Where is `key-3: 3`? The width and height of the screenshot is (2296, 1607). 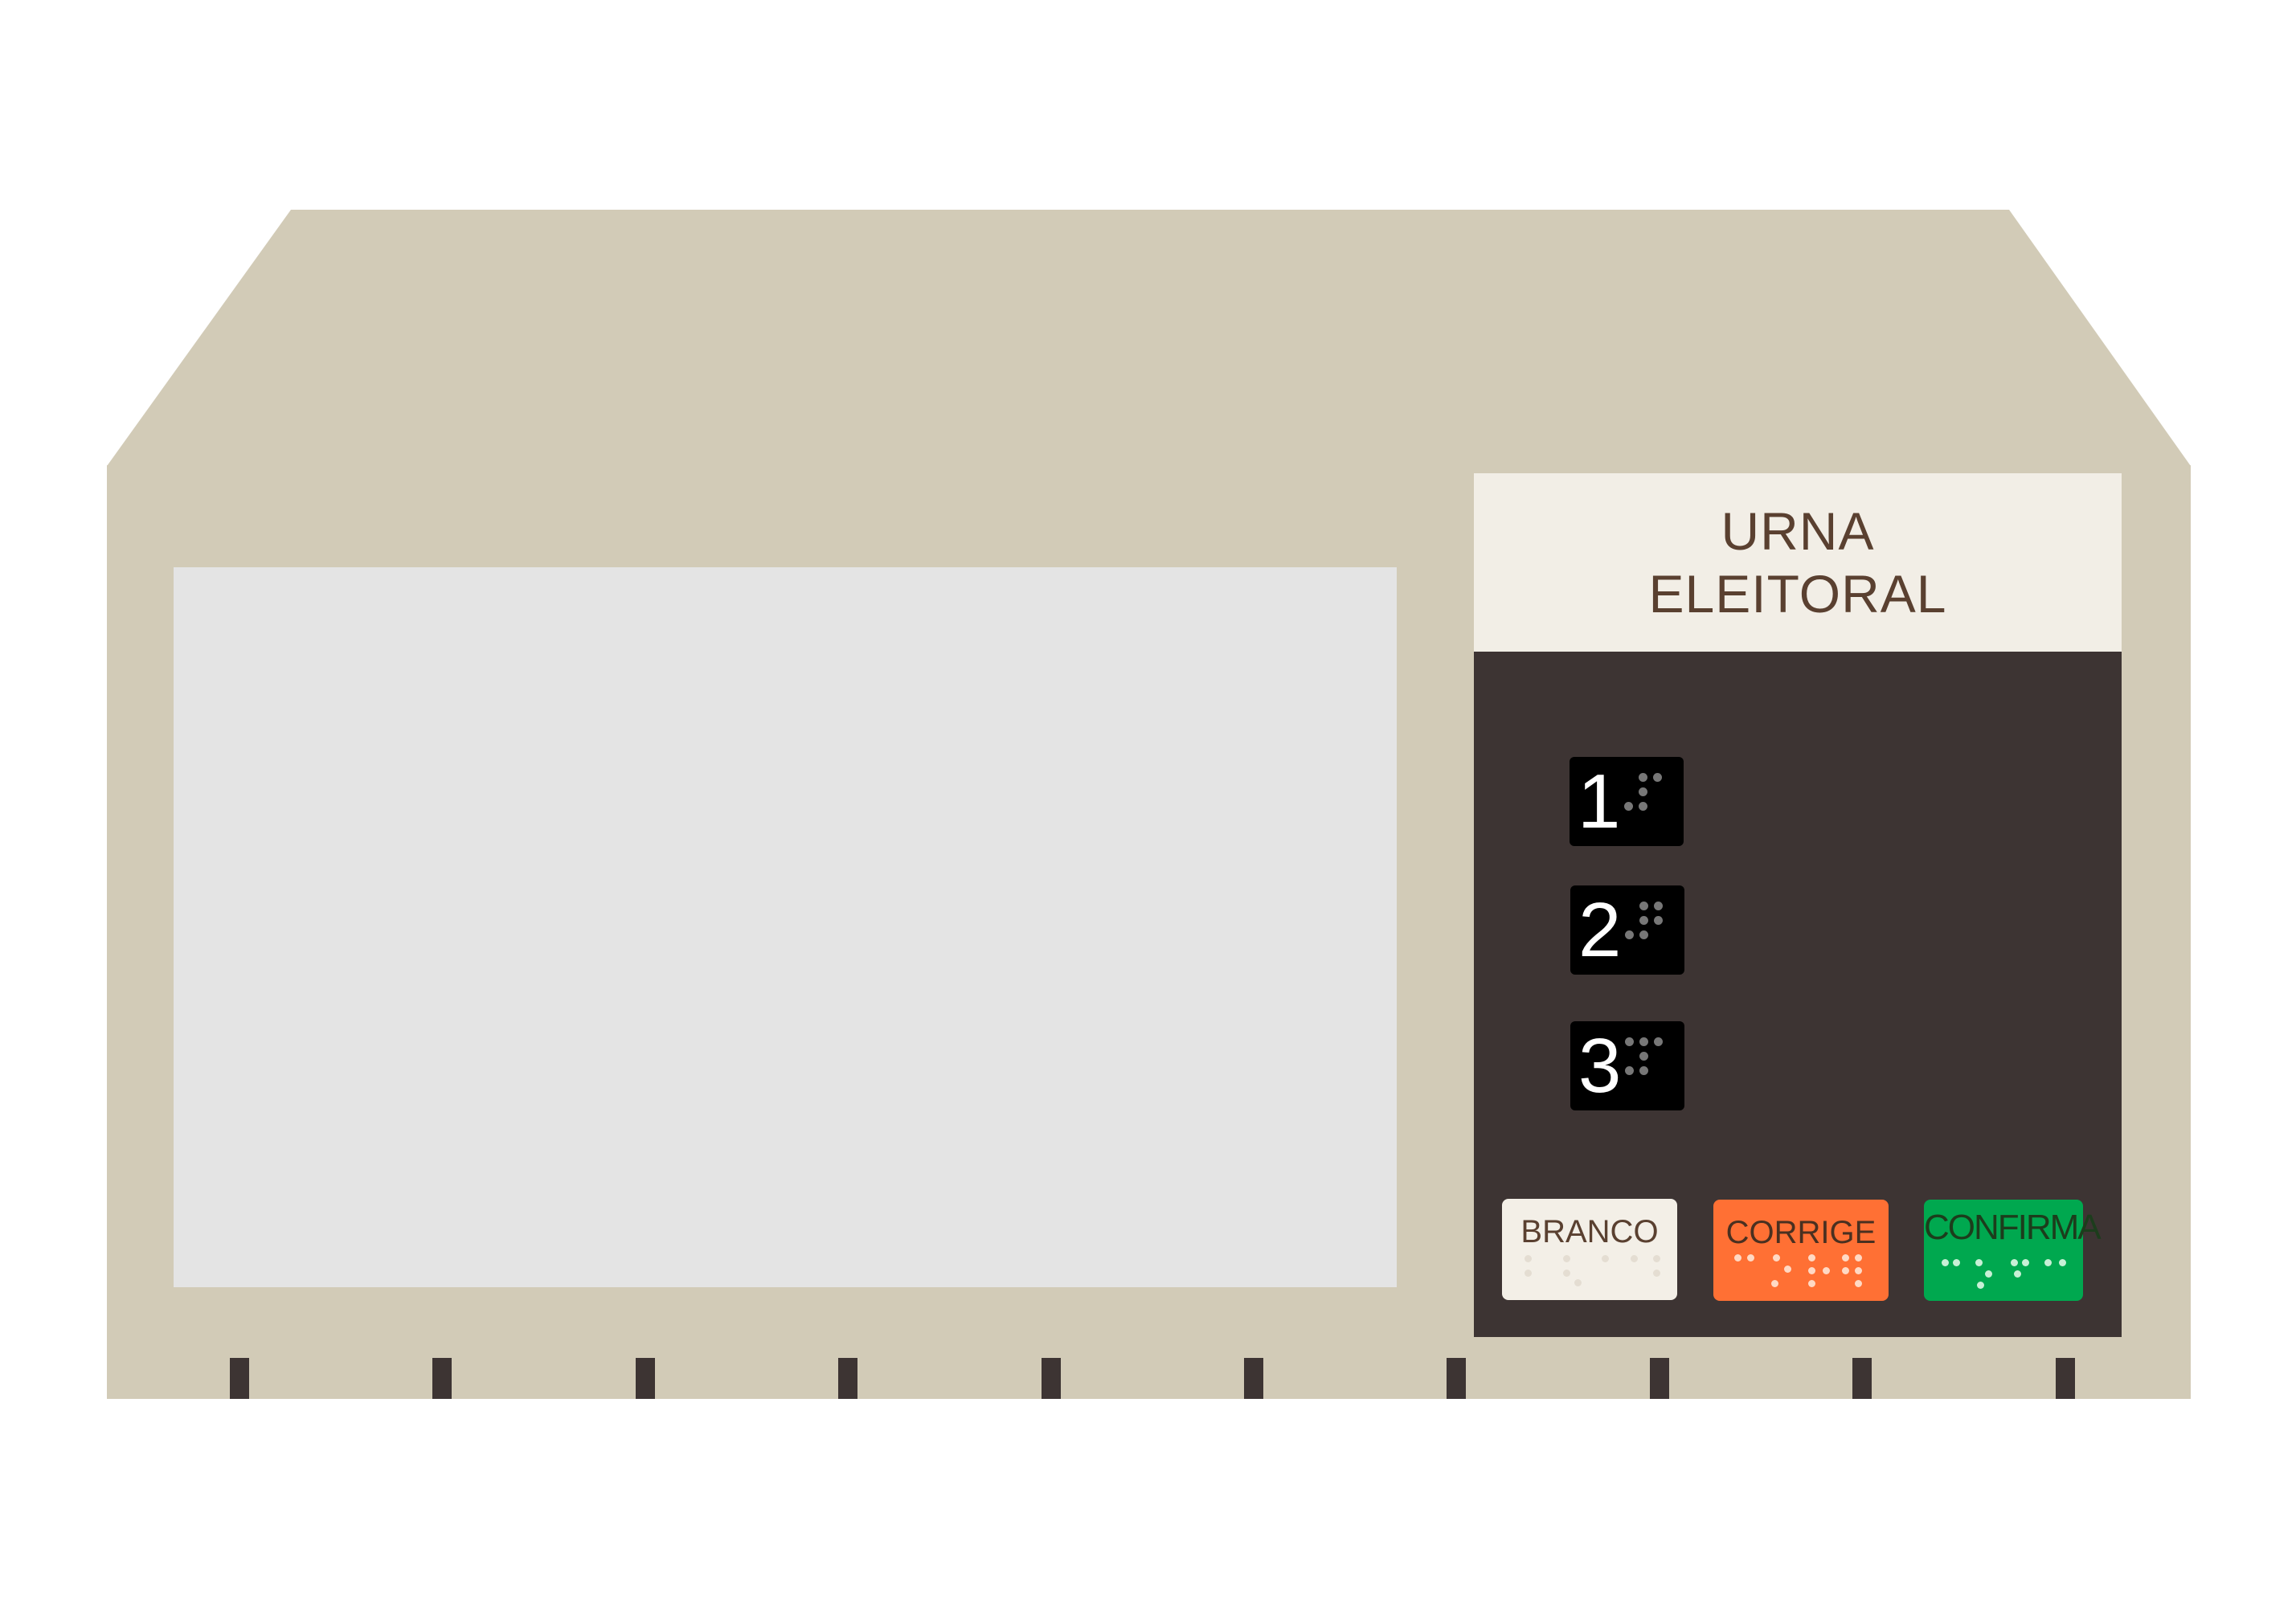 key-3: 3 is located at coordinates (1627, 1066).